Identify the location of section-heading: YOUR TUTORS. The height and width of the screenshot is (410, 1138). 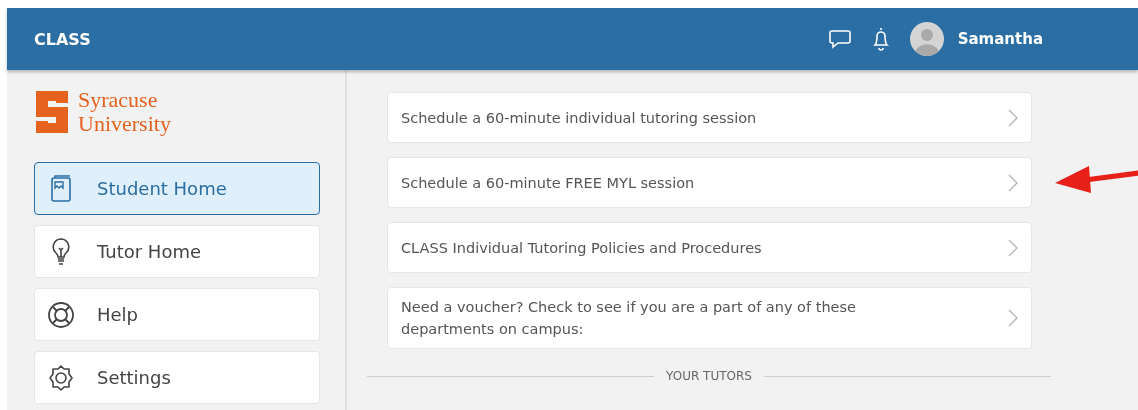
(709, 376).